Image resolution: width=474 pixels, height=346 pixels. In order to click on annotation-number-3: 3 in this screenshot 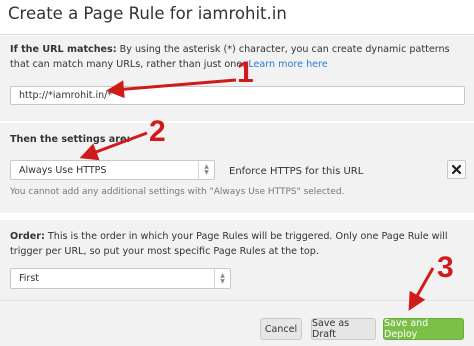, I will do `click(445, 267)`.